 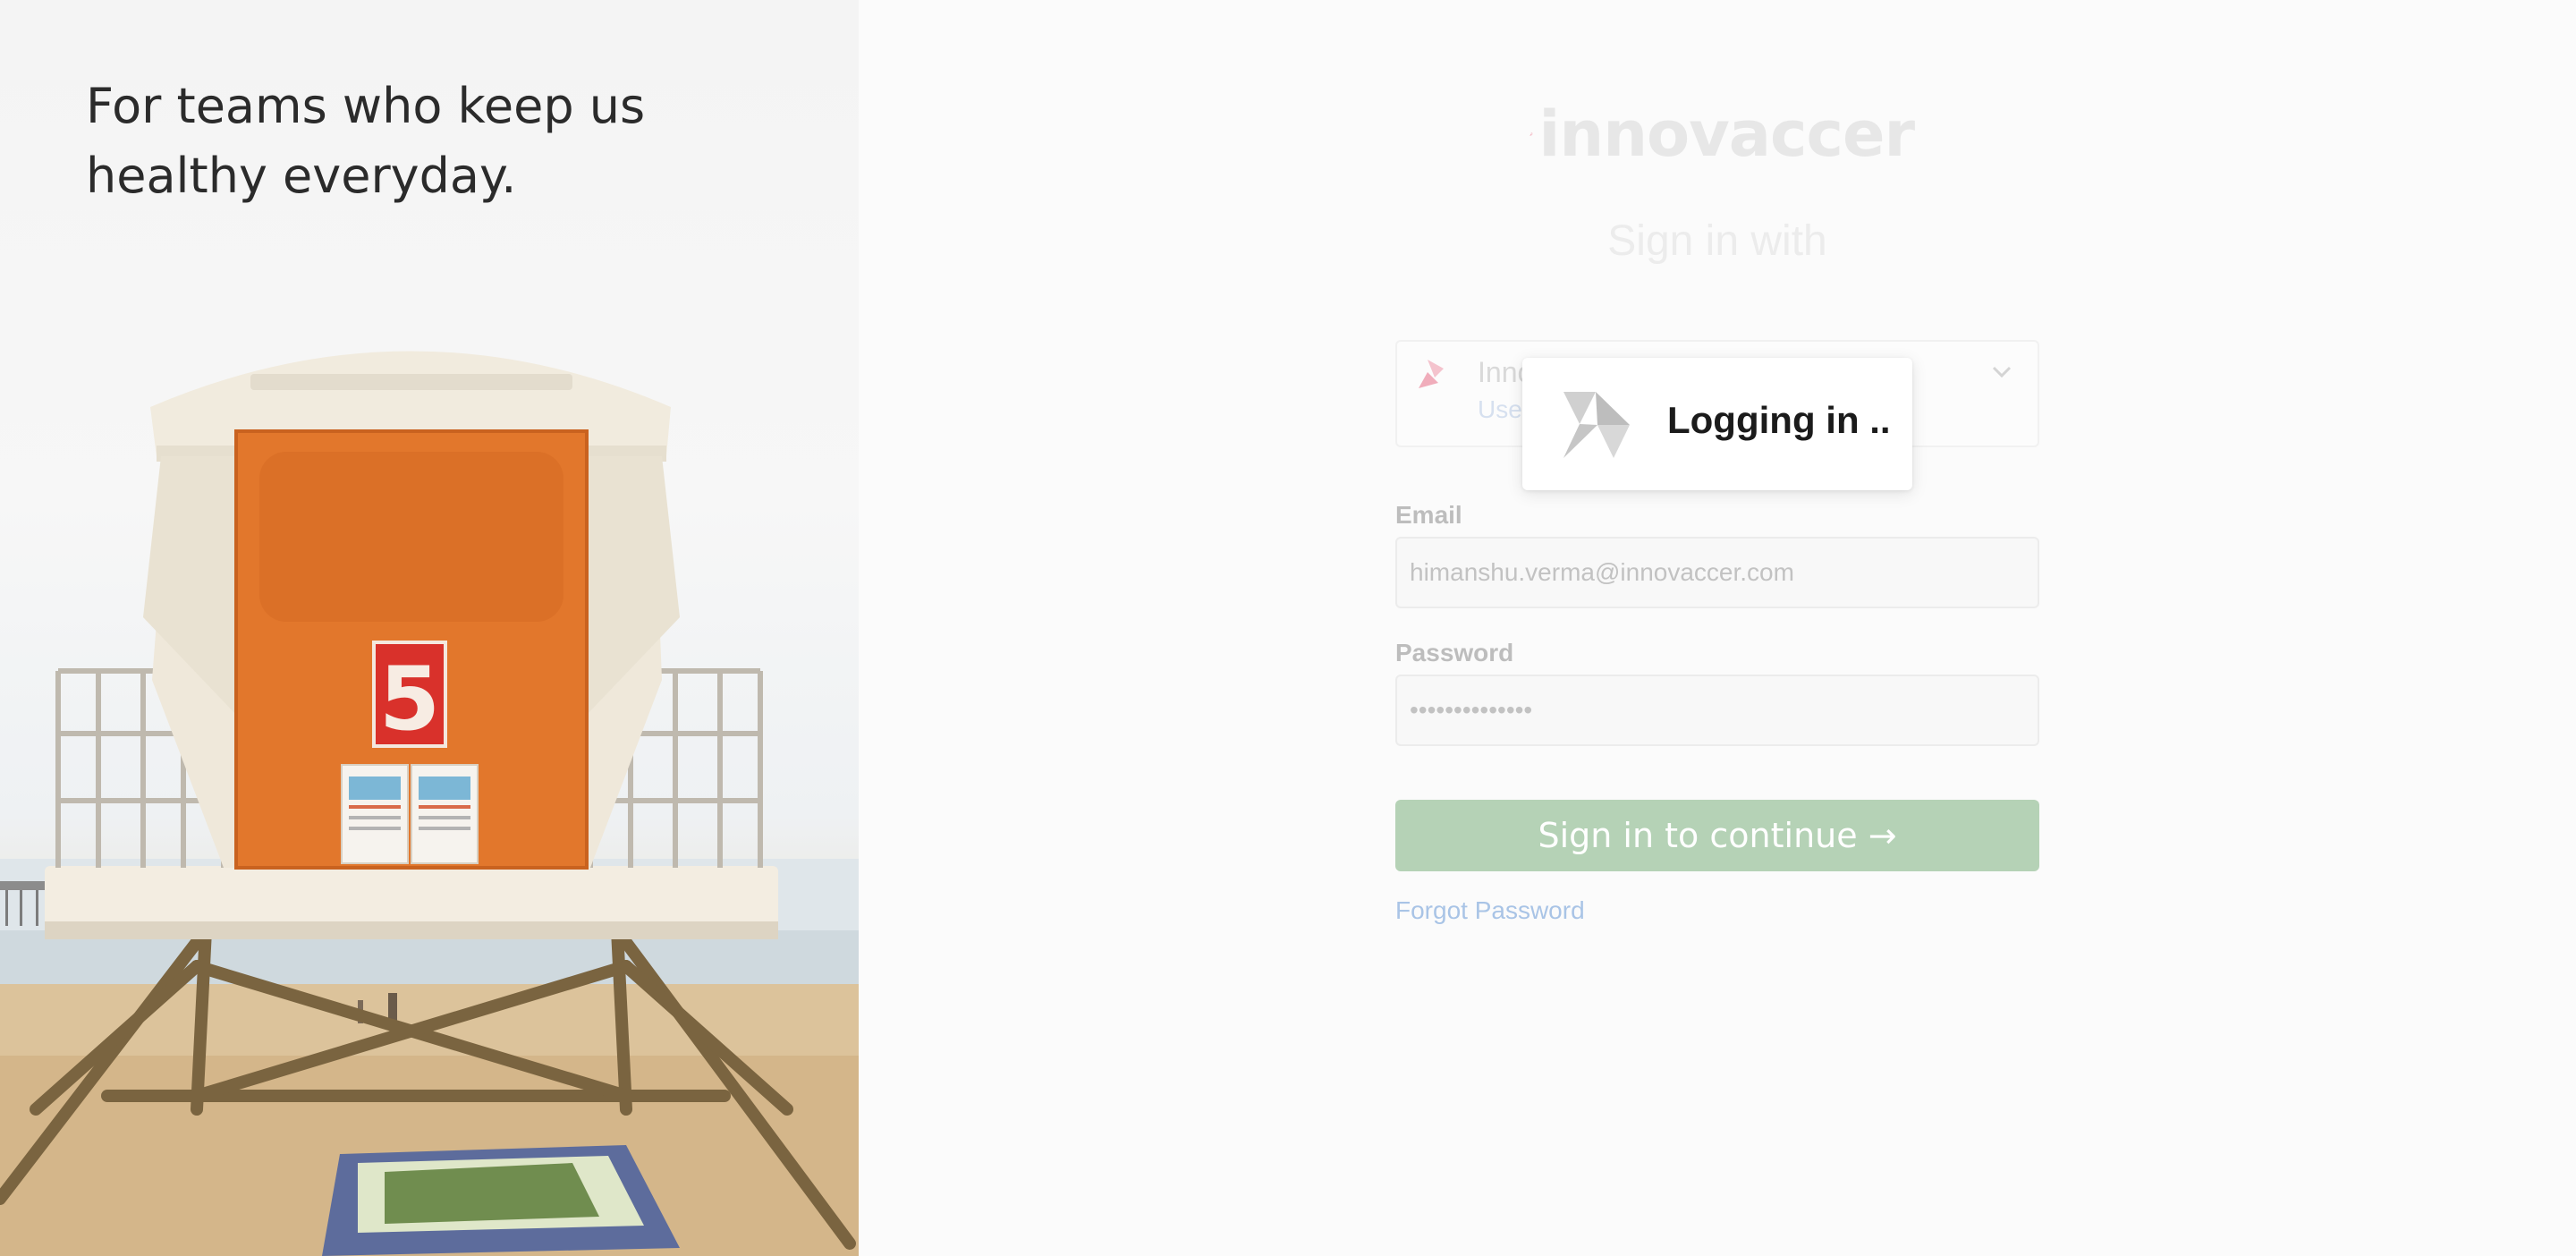 What do you see at coordinates (1431, 374) in the screenshot?
I see `sso-provider-logo-icon` at bounding box center [1431, 374].